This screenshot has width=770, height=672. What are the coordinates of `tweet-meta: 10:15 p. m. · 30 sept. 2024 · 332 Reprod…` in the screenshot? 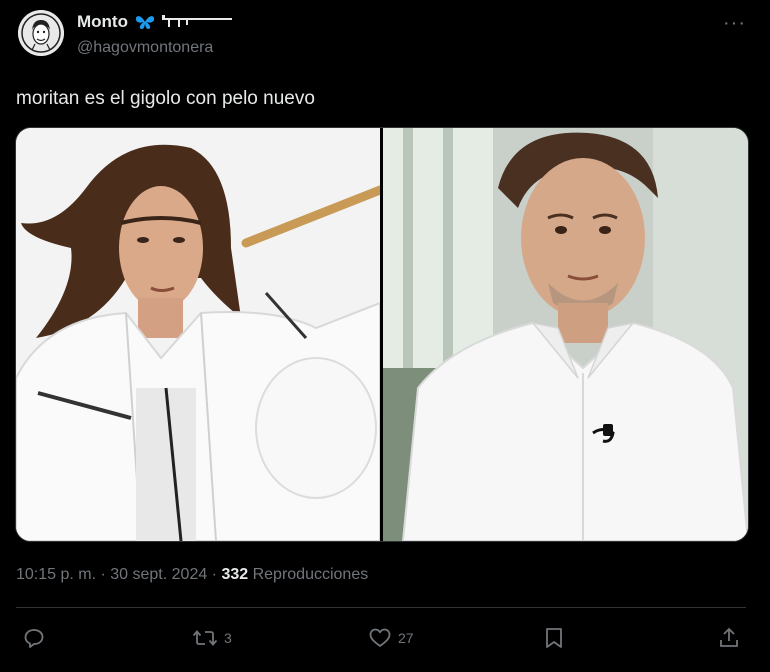 It's located at (192, 575).